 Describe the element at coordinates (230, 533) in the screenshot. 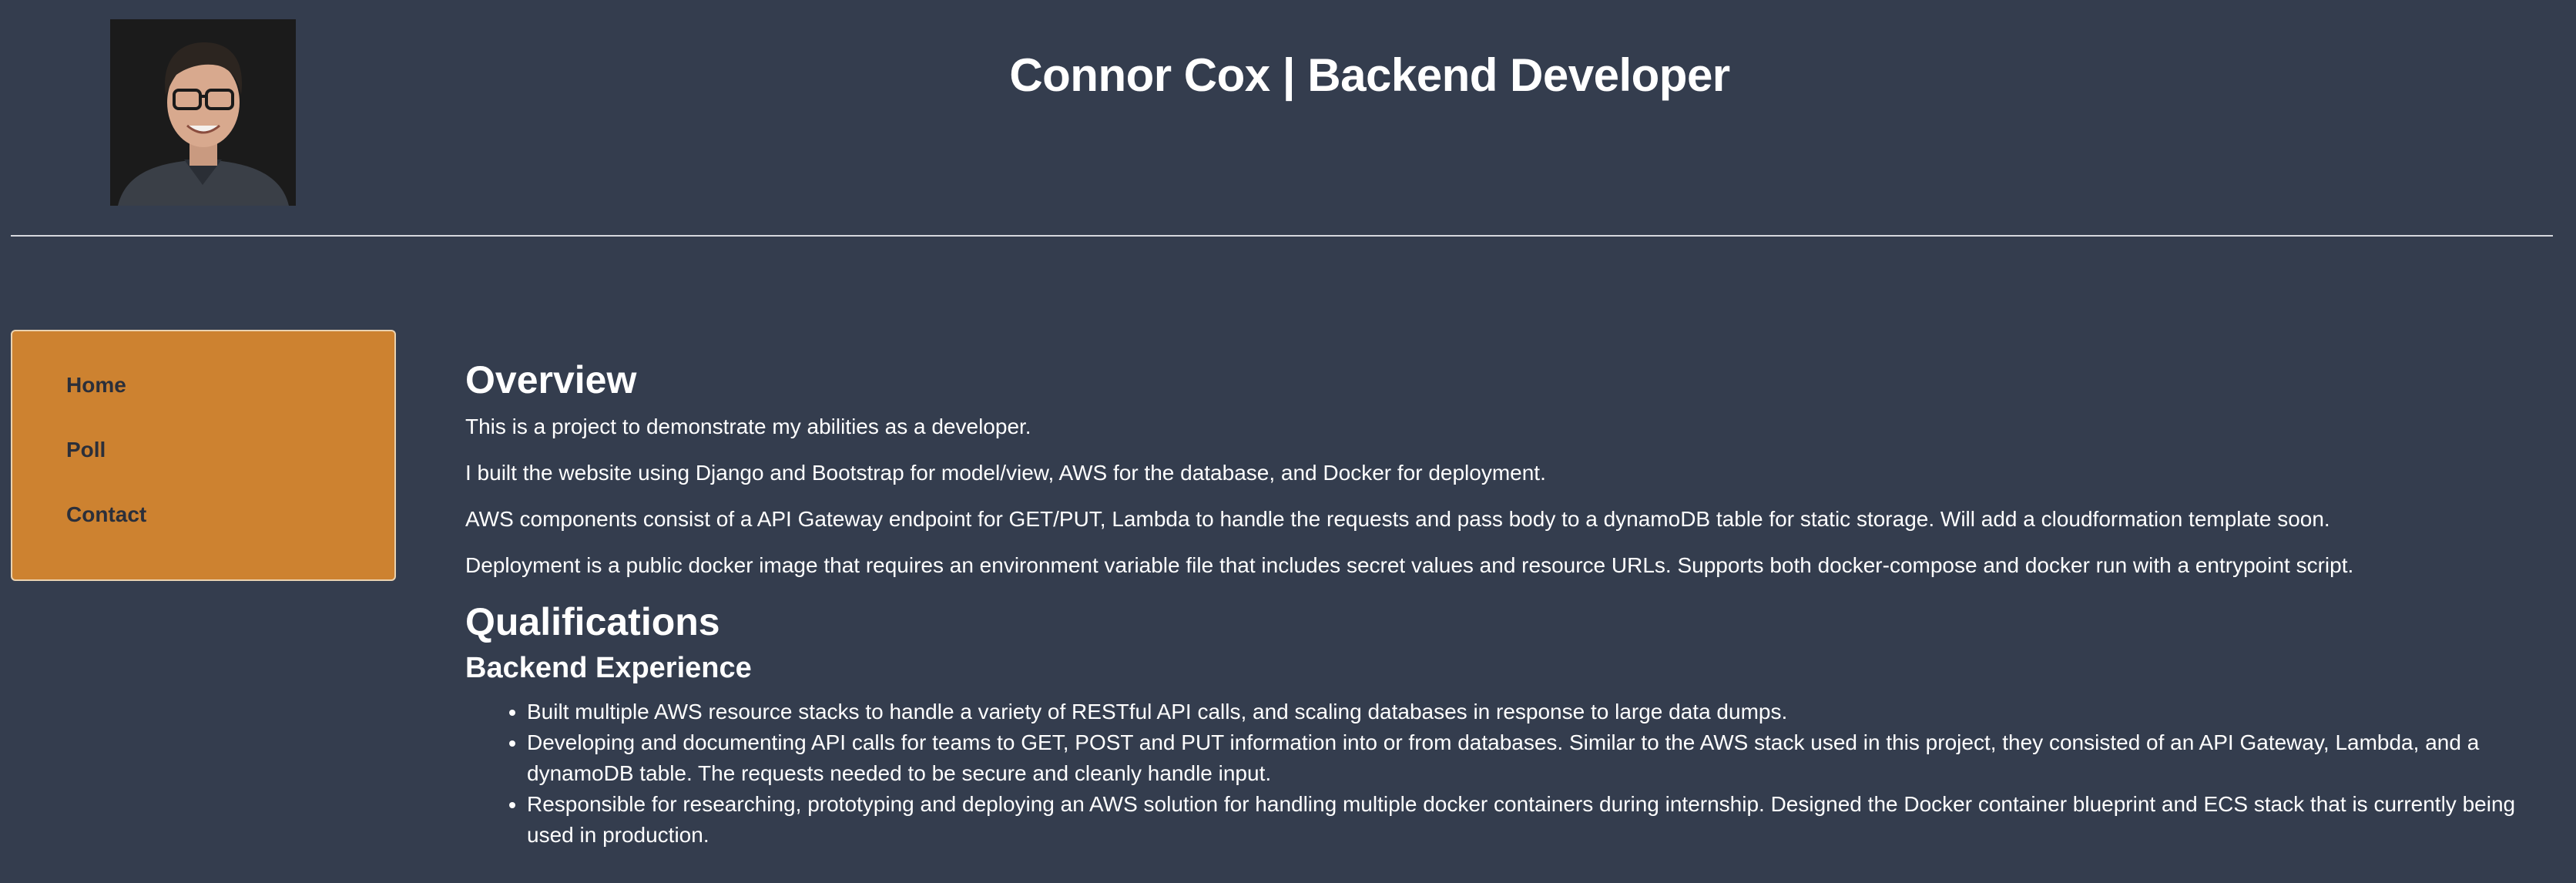

I see `sidebar-item-contact: Contact` at that location.